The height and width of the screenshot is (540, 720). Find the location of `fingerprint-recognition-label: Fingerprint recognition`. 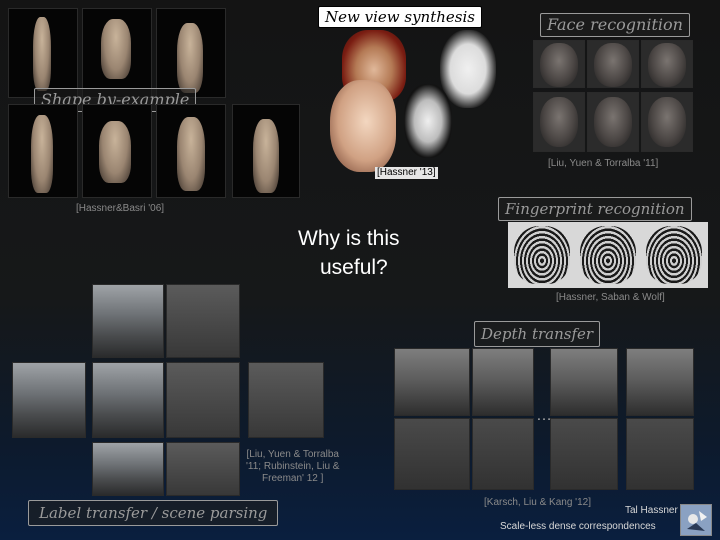

fingerprint-recognition-label: Fingerprint recognition is located at coordinates (595, 209).